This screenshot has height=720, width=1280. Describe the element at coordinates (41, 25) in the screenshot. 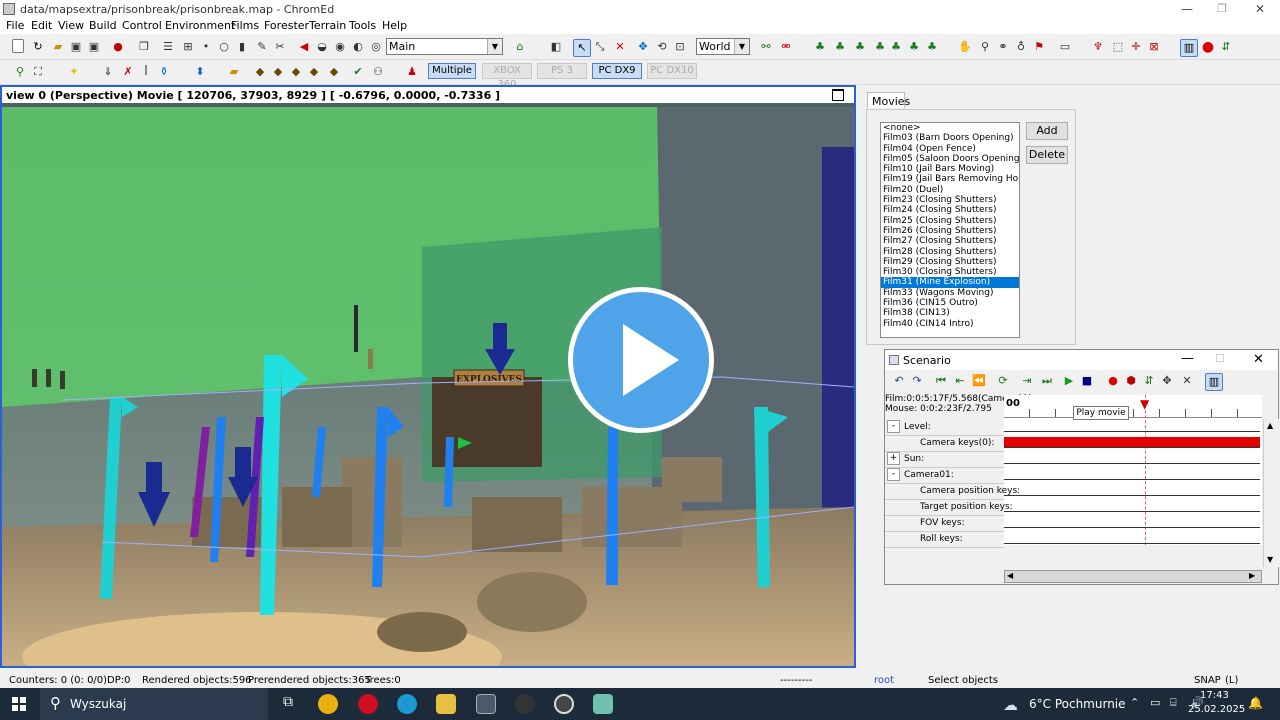

I see `menu-edit: Edit` at that location.